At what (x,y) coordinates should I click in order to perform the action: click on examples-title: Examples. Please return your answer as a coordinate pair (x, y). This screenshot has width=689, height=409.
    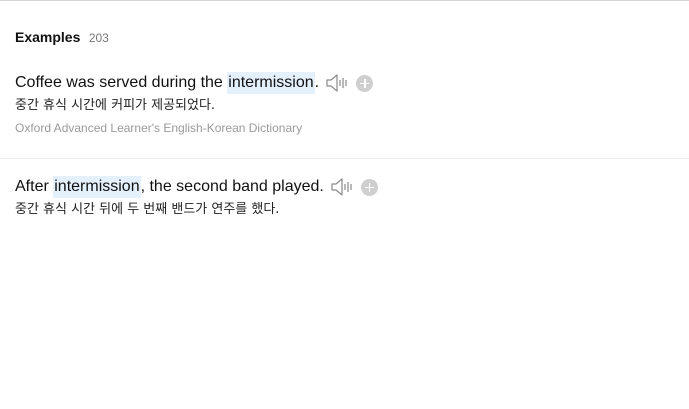
    Looking at the image, I should click on (48, 37).